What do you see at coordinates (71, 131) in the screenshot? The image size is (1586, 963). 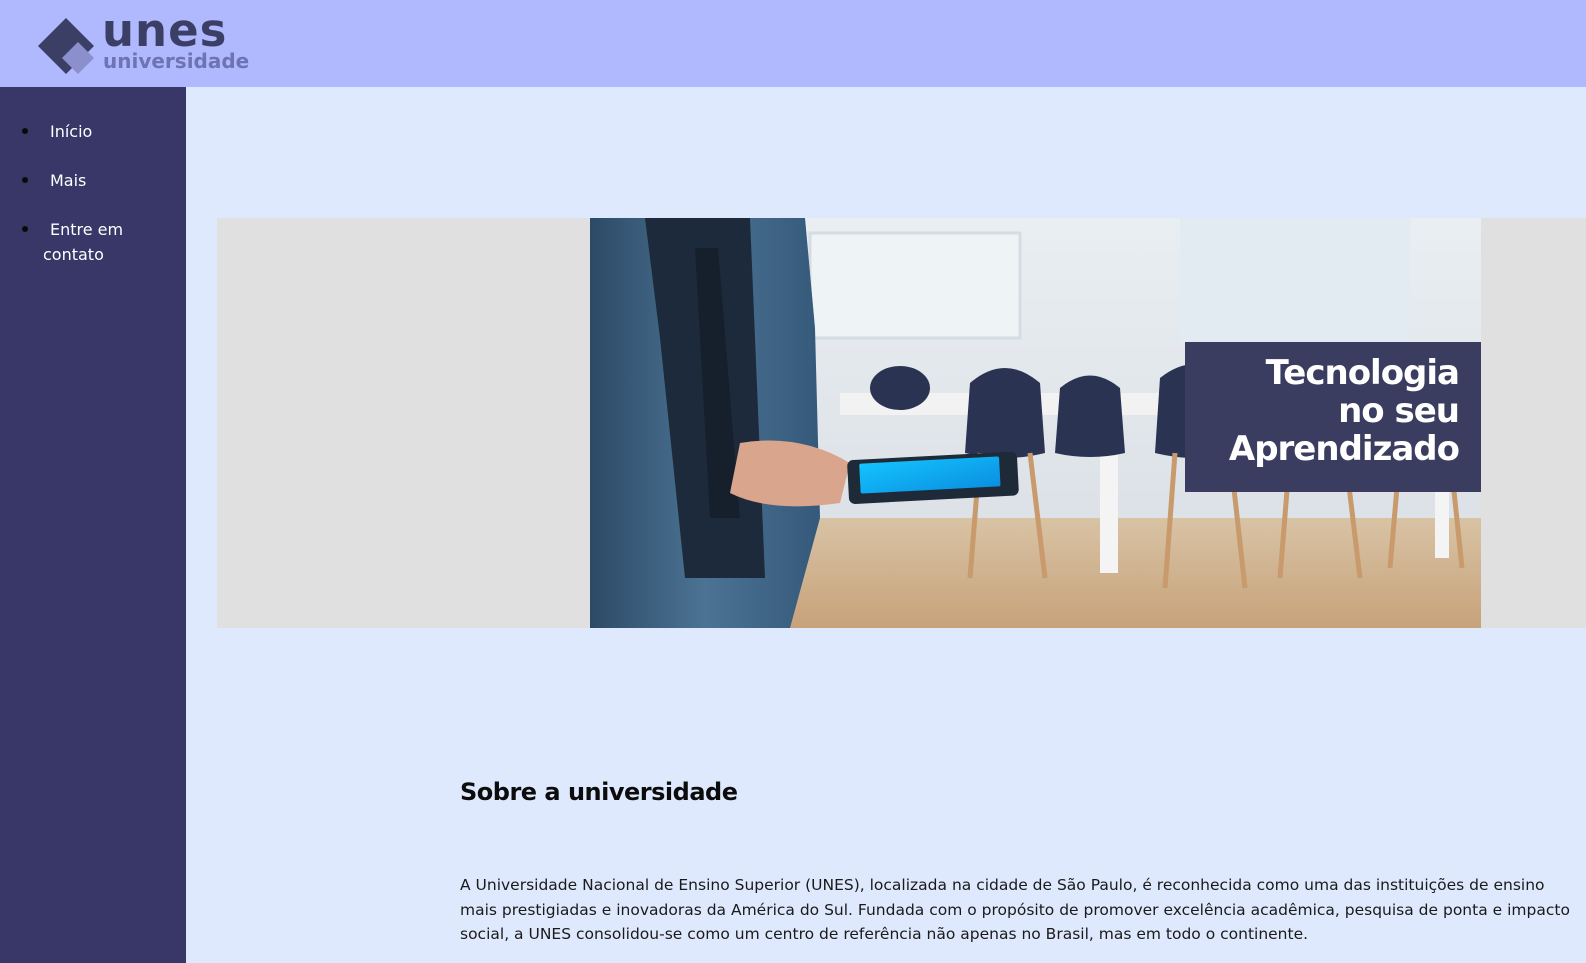 I see `nav-item-label: Início` at bounding box center [71, 131].